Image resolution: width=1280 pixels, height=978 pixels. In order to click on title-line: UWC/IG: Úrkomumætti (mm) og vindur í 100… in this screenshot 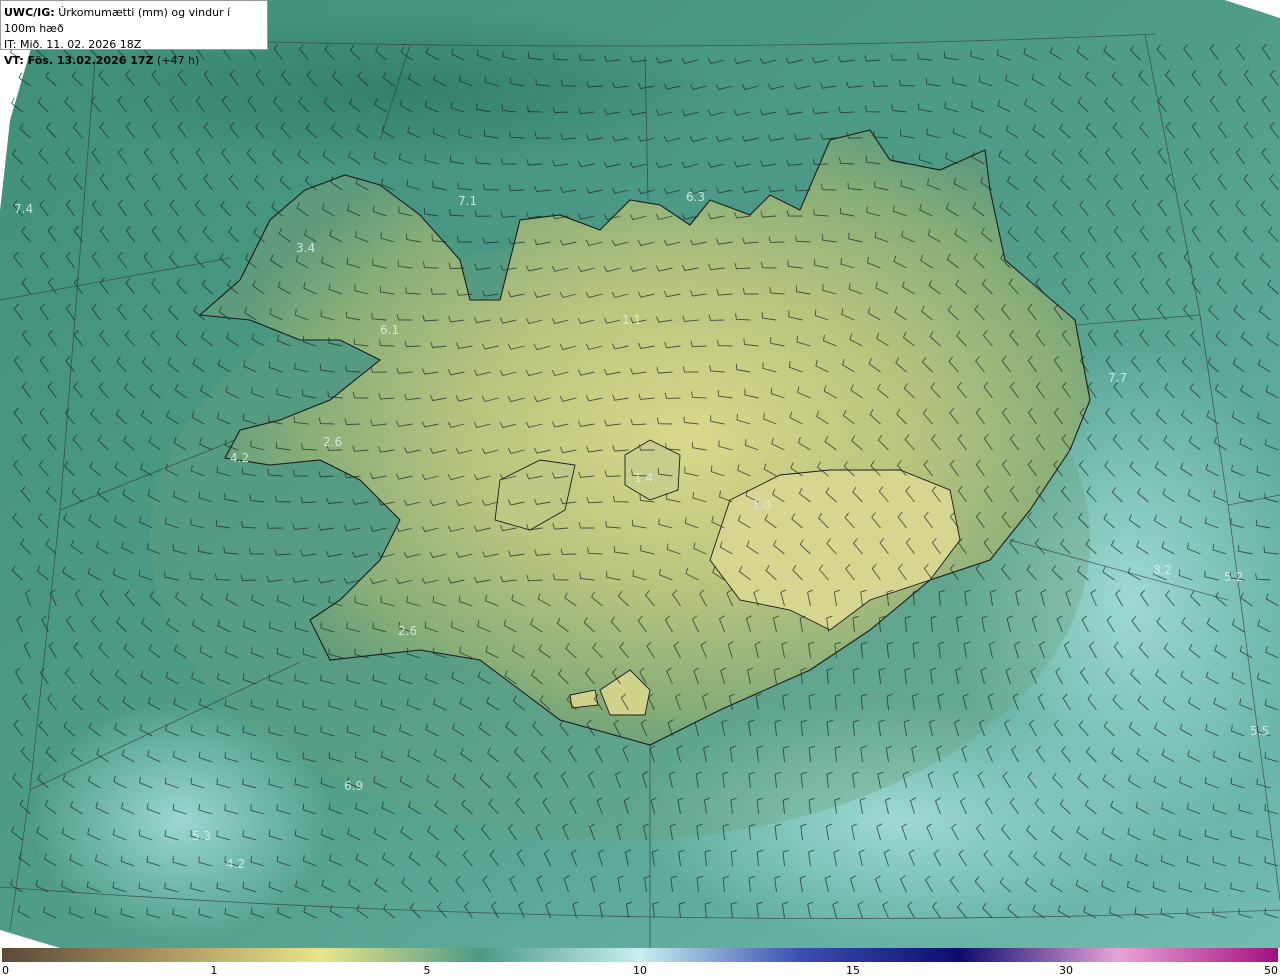, I will do `click(134, 21)`.